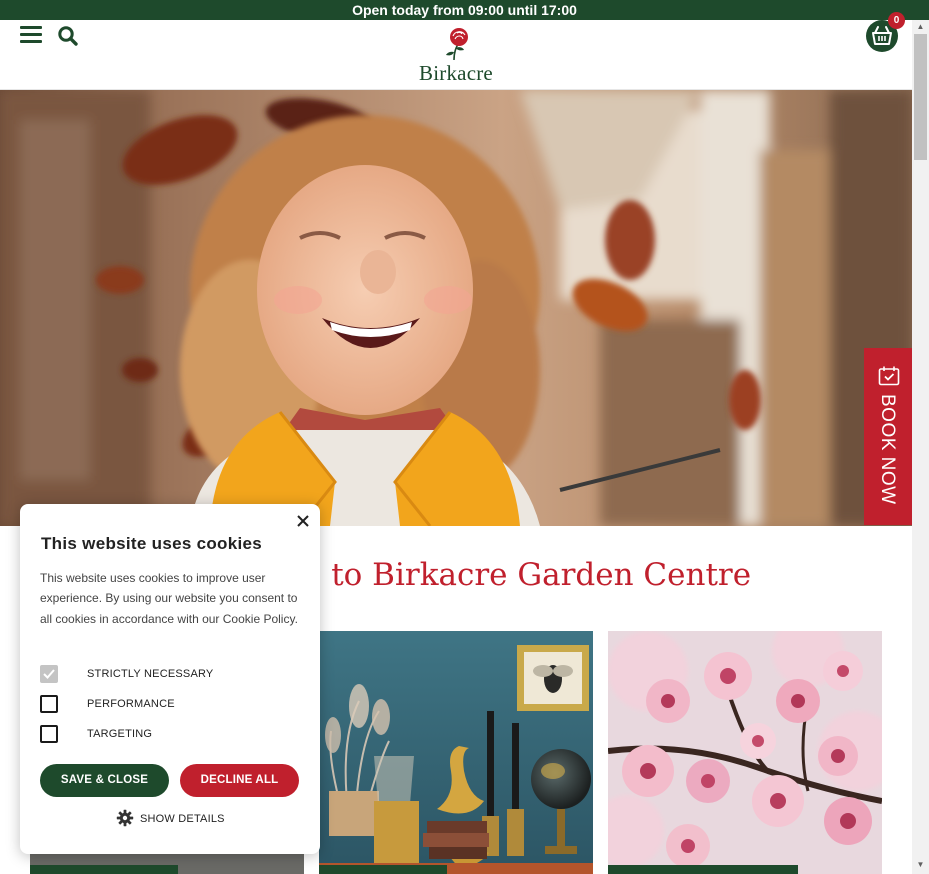 Image resolution: width=929 pixels, height=874 pixels. What do you see at coordinates (49, 704) in the screenshot?
I see `performance-checkbox` at bounding box center [49, 704].